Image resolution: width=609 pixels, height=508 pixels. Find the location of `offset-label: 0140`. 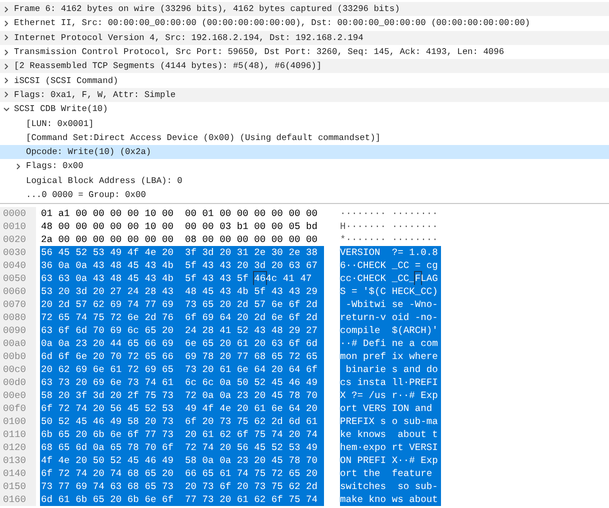

offset-label: 0140 is located at coordinates (18, 473).